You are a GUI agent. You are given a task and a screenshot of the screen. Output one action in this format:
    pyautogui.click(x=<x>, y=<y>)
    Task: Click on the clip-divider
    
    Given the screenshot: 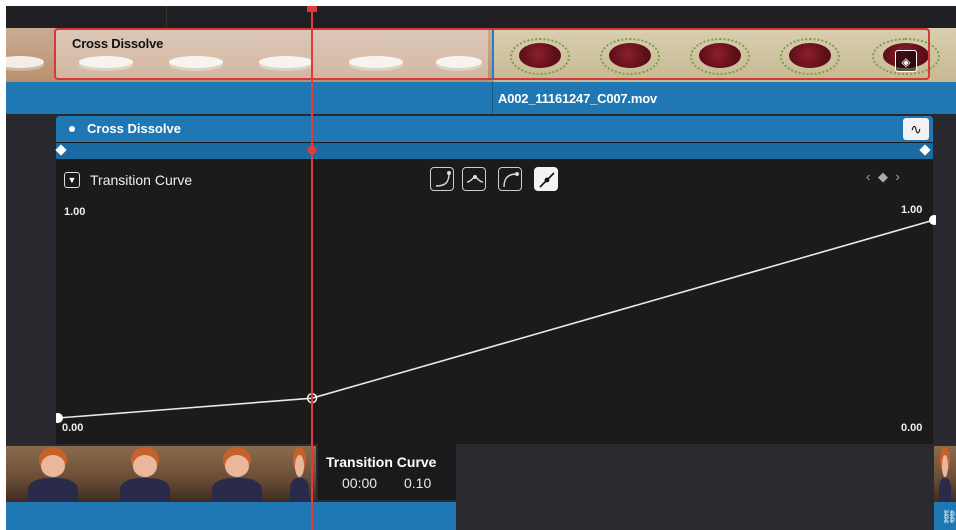 What is the action you would take?
    pyautogui.click(x=492, y=98)
    